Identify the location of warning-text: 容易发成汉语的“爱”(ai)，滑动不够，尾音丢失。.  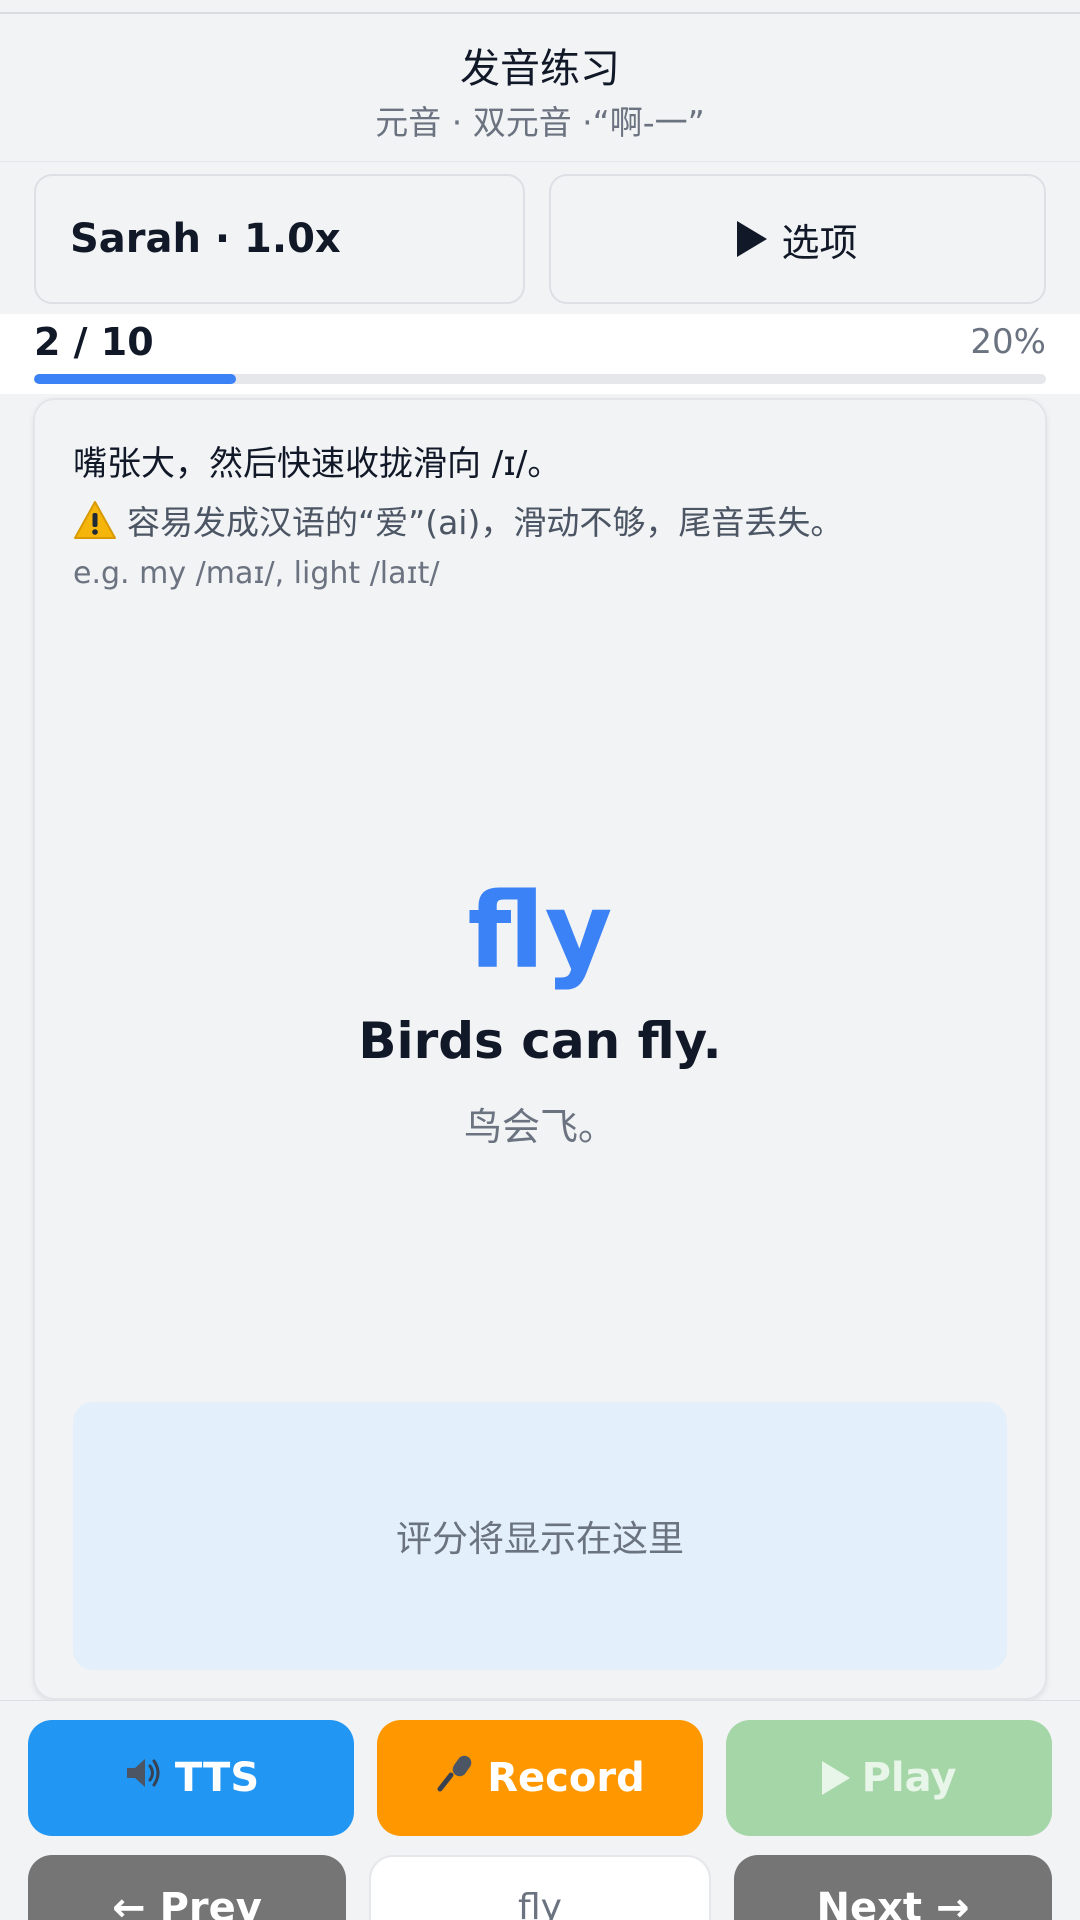
(485, 522).